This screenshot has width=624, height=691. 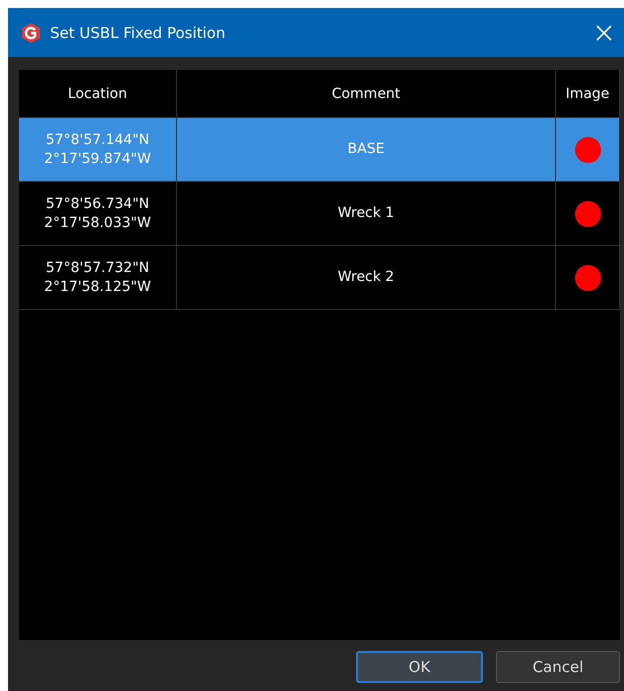 What do you see at coordinates (558, 667) in the screenshot?
I see `dialog-button: Cancel` at bounding box center [558, 667].